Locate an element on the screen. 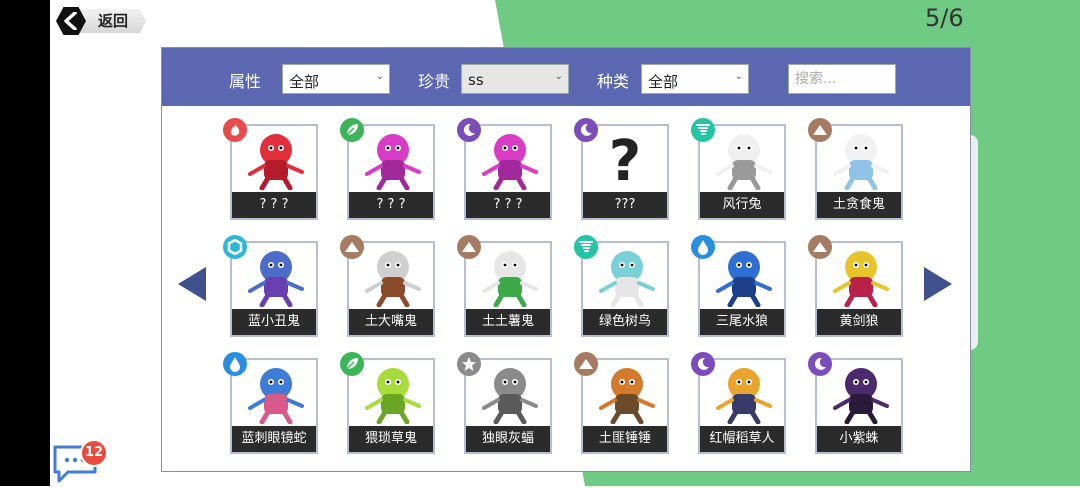  page-indicator: 5/6 is located at coordinates (944, 18).